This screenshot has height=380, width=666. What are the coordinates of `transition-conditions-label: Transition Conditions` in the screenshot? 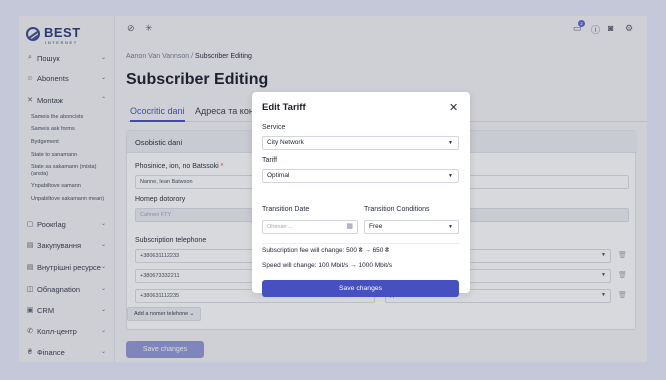 It's located at (397, 209).